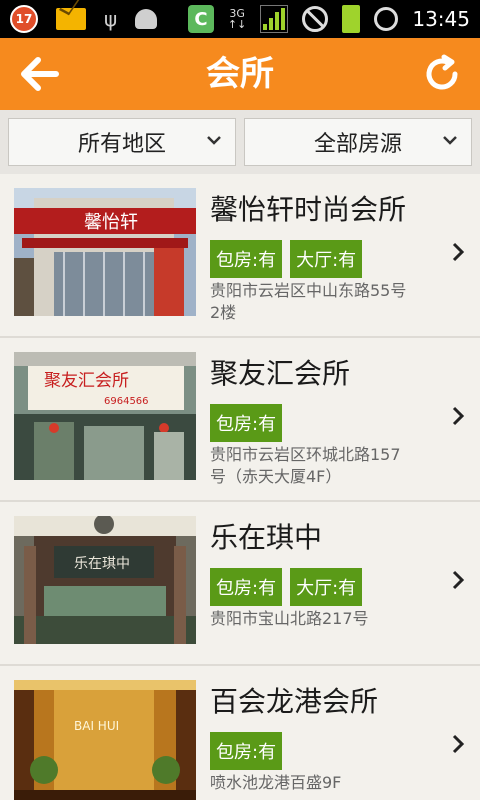  I want to click on notification-badge: 17, so click(24, 19).